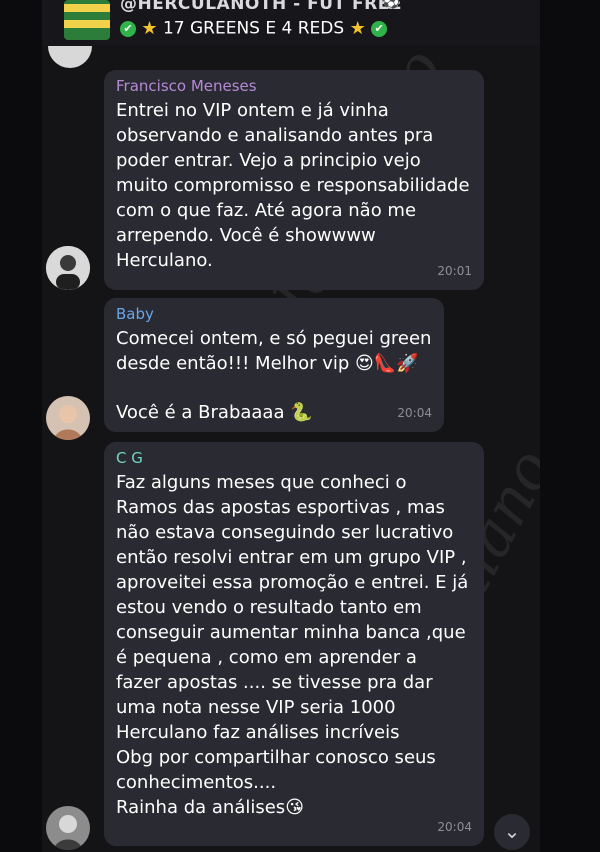 The height and width of the screenshot is (852, 600). I want to click on scroll-down-button: ⌄, so click(512, 832).